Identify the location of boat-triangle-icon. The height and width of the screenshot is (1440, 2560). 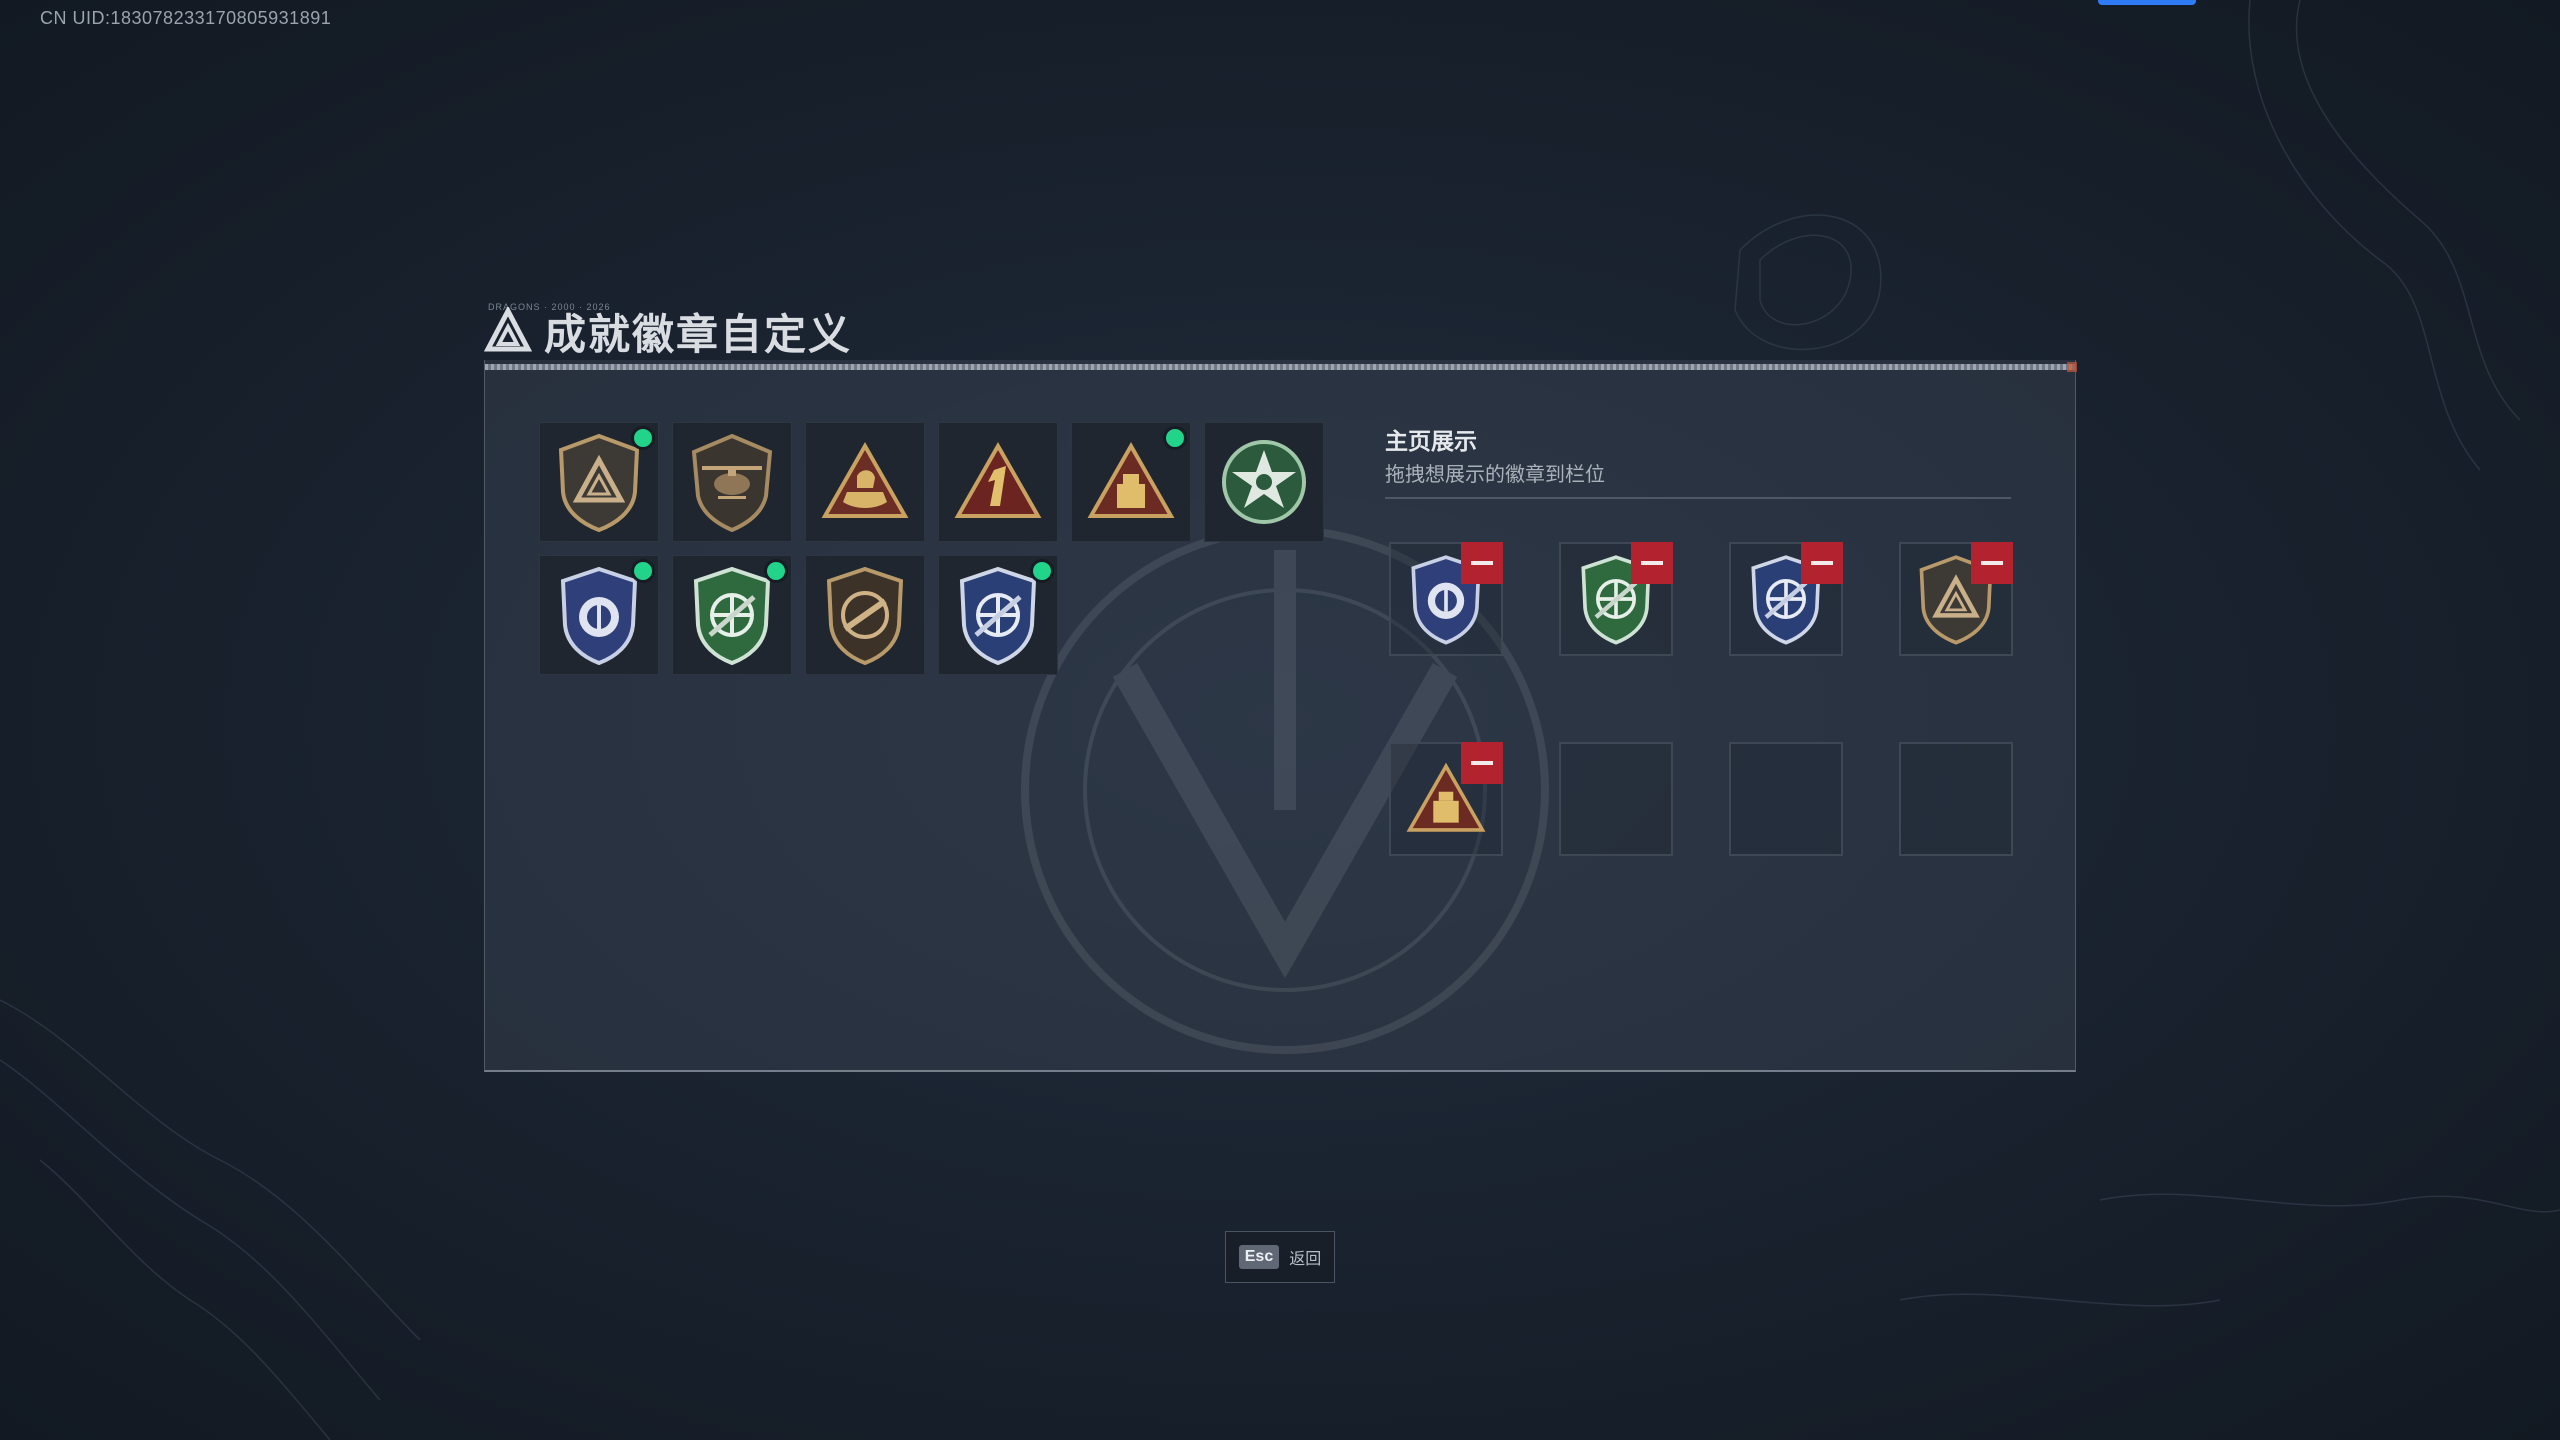
(865, 479).